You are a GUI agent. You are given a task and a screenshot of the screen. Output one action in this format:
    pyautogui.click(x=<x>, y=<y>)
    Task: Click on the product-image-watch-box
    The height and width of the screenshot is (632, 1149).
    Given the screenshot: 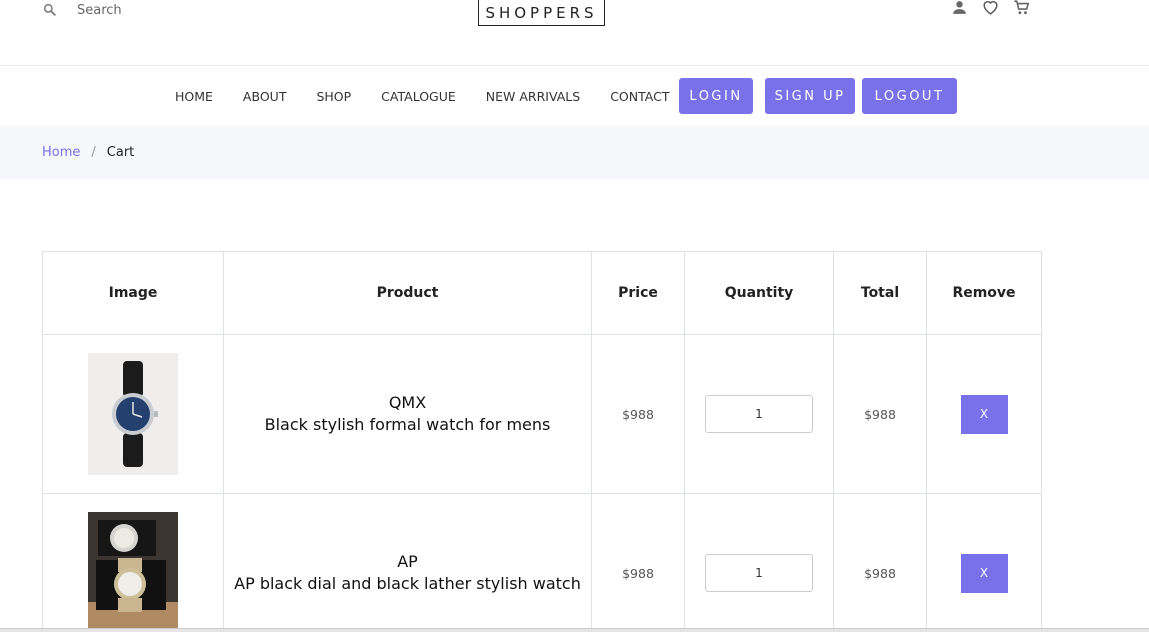 What is the action you would take?
    pyautogui.click(x=133, y=572)
    